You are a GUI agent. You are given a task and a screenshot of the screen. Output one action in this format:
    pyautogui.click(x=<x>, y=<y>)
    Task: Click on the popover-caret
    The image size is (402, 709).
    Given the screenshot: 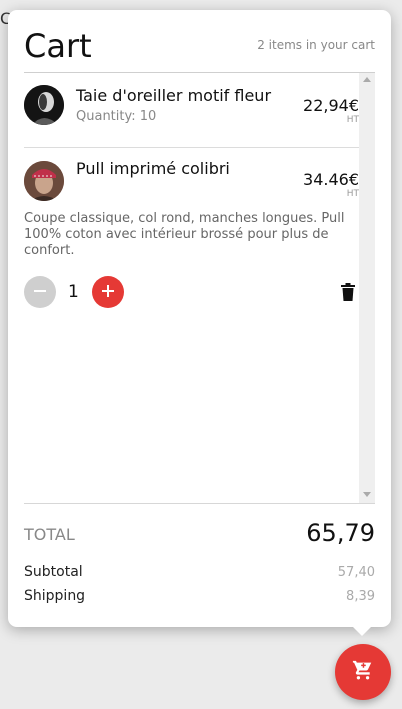 What is the action you would take?
    pyautogui.click(x=362, y=631)
    